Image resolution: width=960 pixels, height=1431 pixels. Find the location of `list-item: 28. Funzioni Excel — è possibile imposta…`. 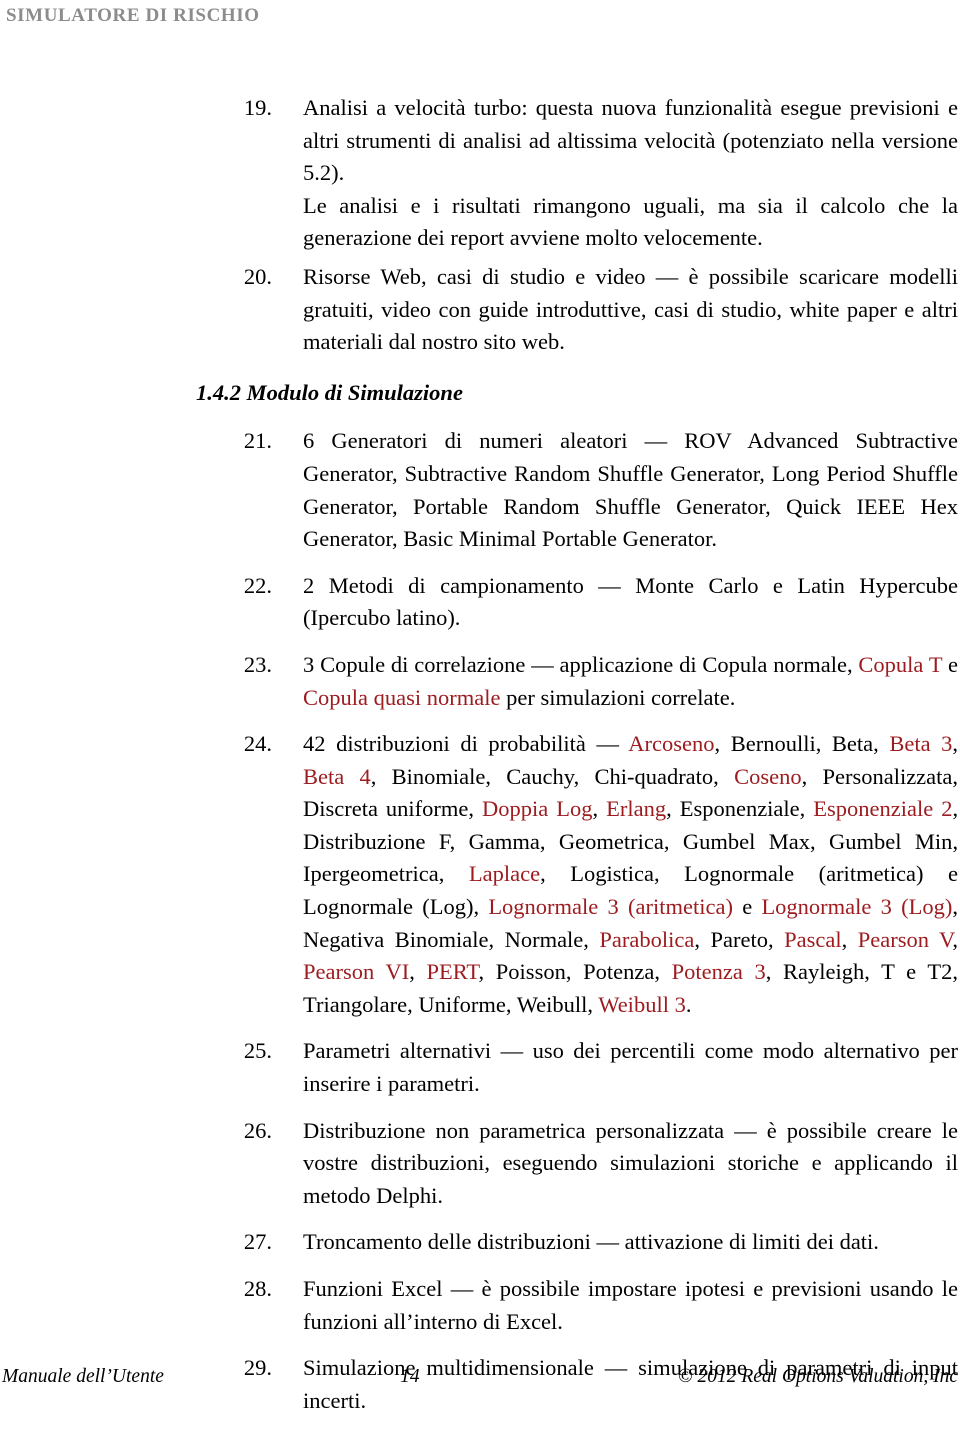

list-item: 28. Funzioni Excel — è possibile imposta… is located at coordinates (480, 1305).